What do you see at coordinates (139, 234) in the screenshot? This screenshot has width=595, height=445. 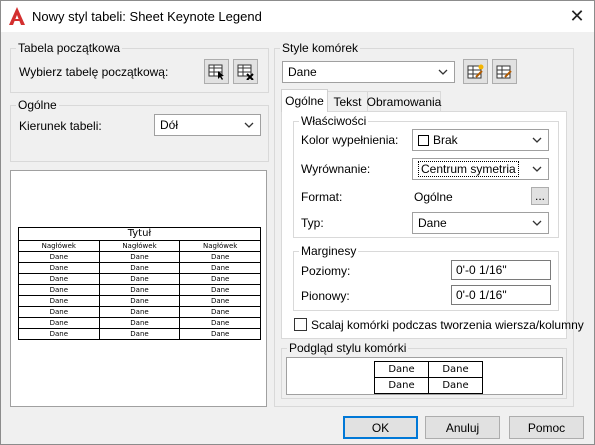 I see `preview-title-cell: Tytuł` at bounding box center [139, 234].